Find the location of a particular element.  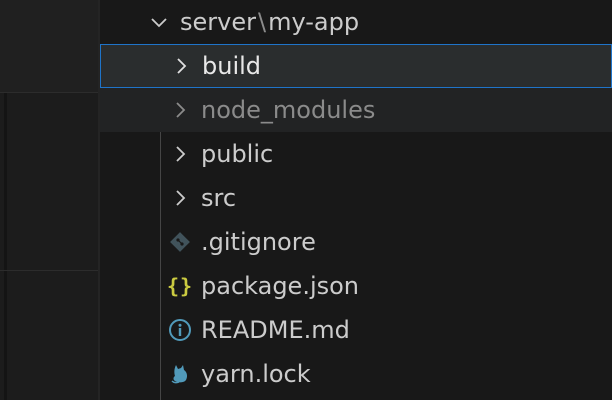

yarn-cat-icon is located at coordinates (180, 374).